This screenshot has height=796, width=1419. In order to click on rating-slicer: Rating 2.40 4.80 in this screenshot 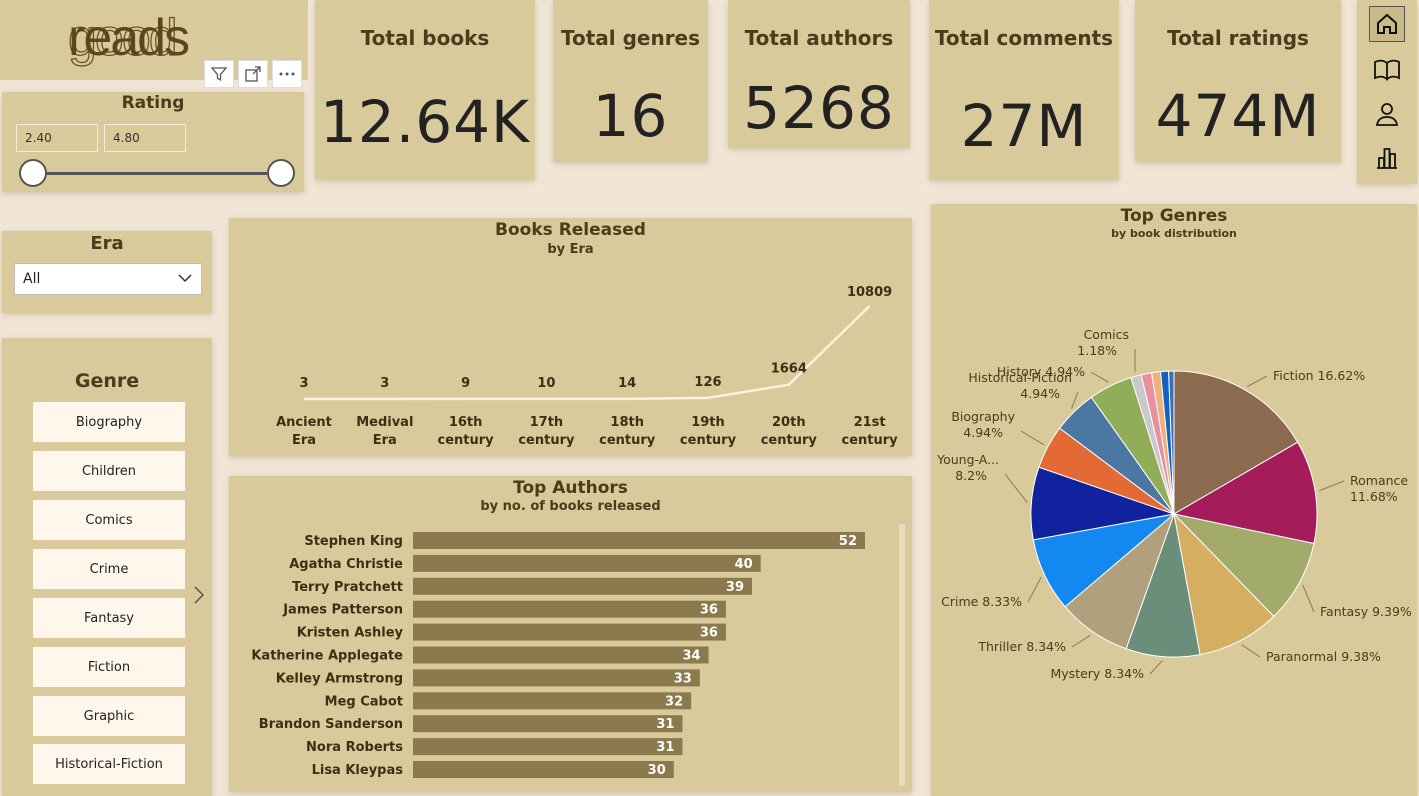, I will do `click(153, 142)`.